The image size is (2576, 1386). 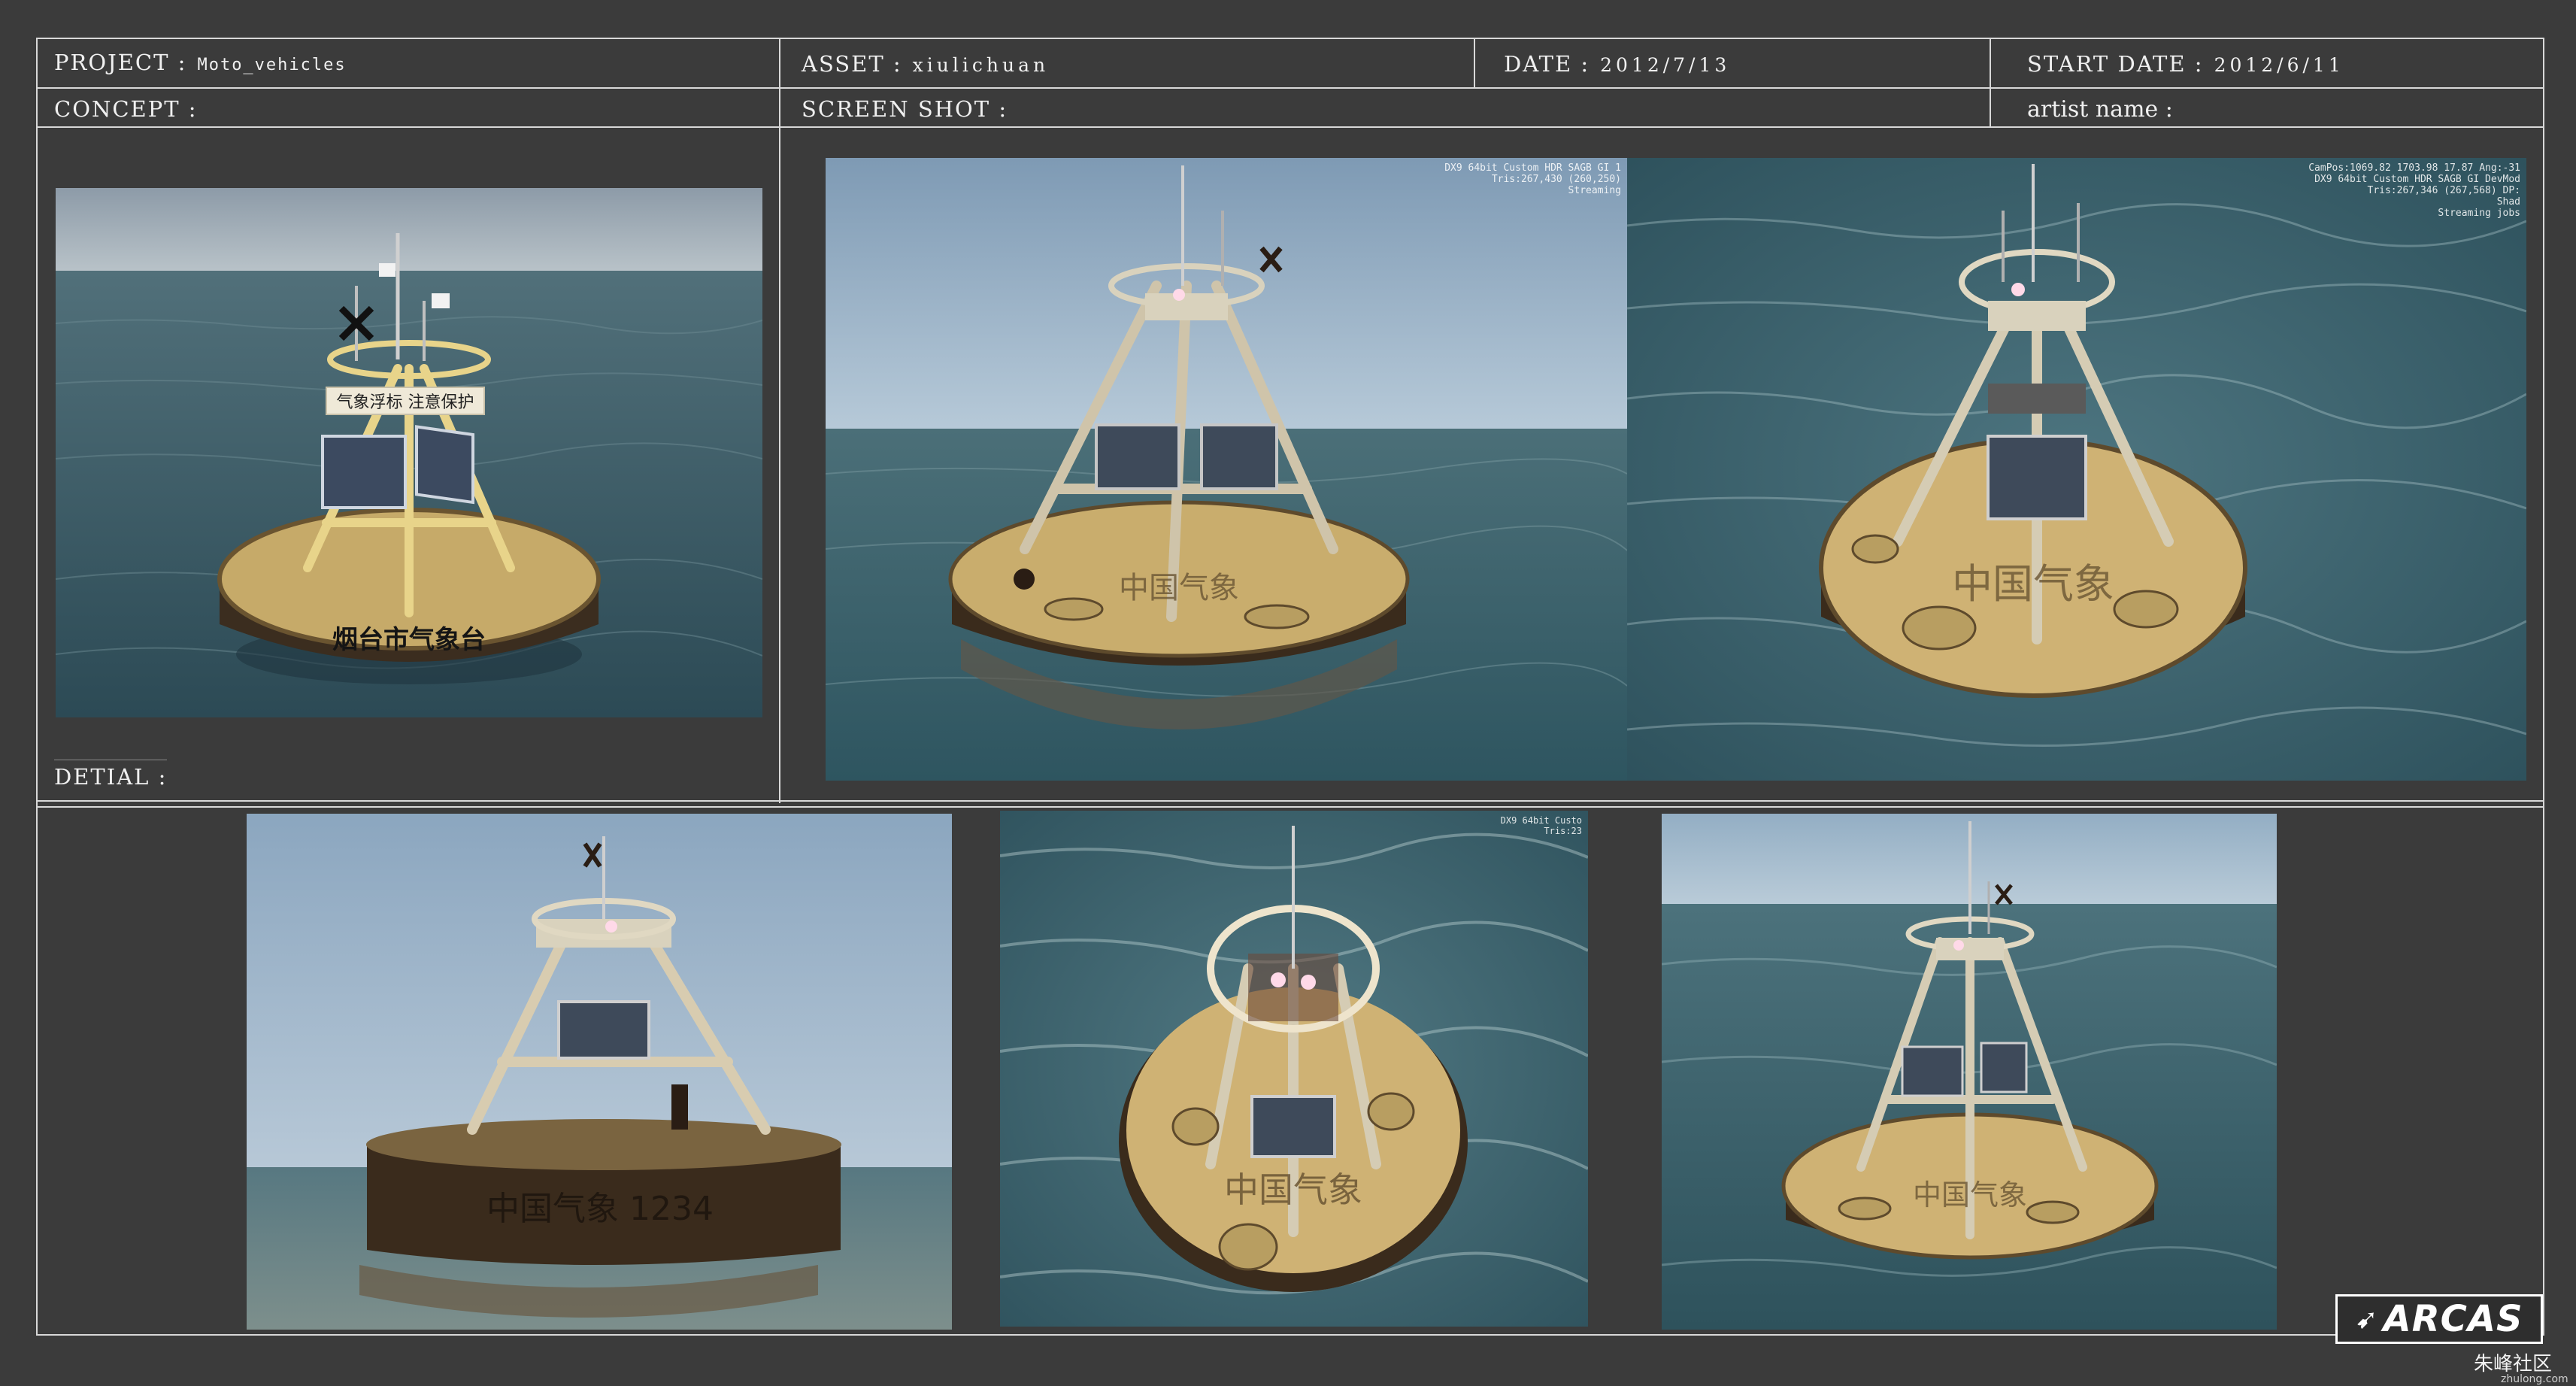 What do you see at coordinates (120, 62) in the screenshot?
I see `project-key: PROJECT :` at bounding box center [120, 62].